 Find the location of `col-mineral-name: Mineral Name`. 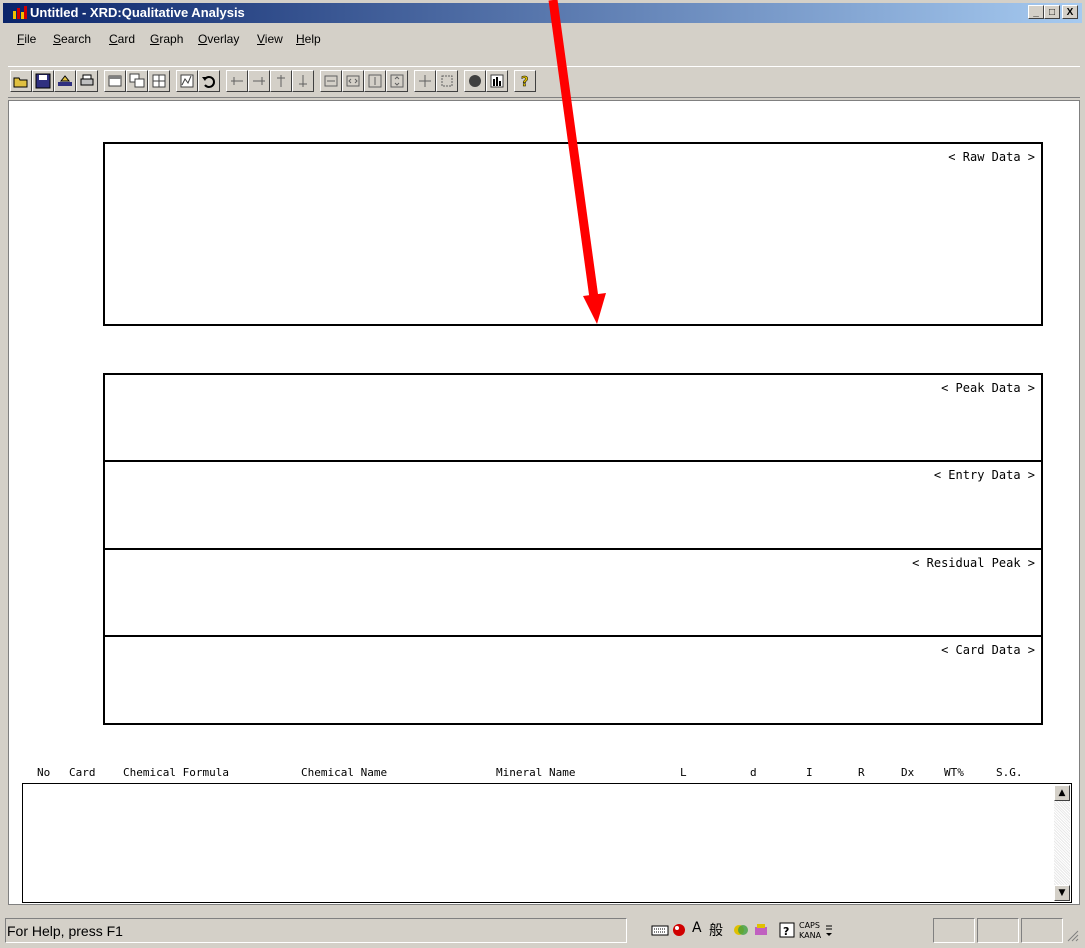

col-mineral-name: Mineral Name is located at coordinates (535, 772).